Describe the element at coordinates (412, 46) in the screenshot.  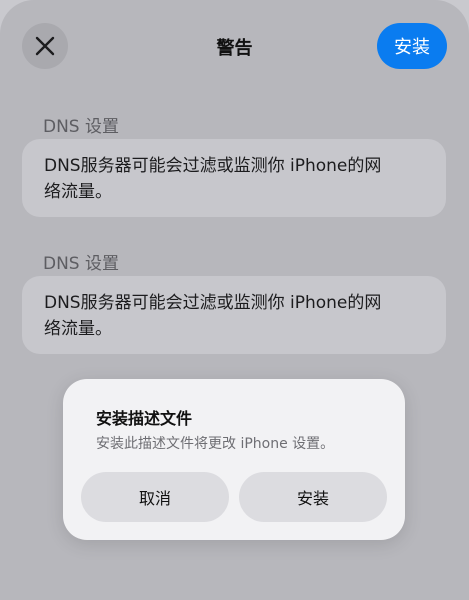
I see `install-button: 安装` at that location.